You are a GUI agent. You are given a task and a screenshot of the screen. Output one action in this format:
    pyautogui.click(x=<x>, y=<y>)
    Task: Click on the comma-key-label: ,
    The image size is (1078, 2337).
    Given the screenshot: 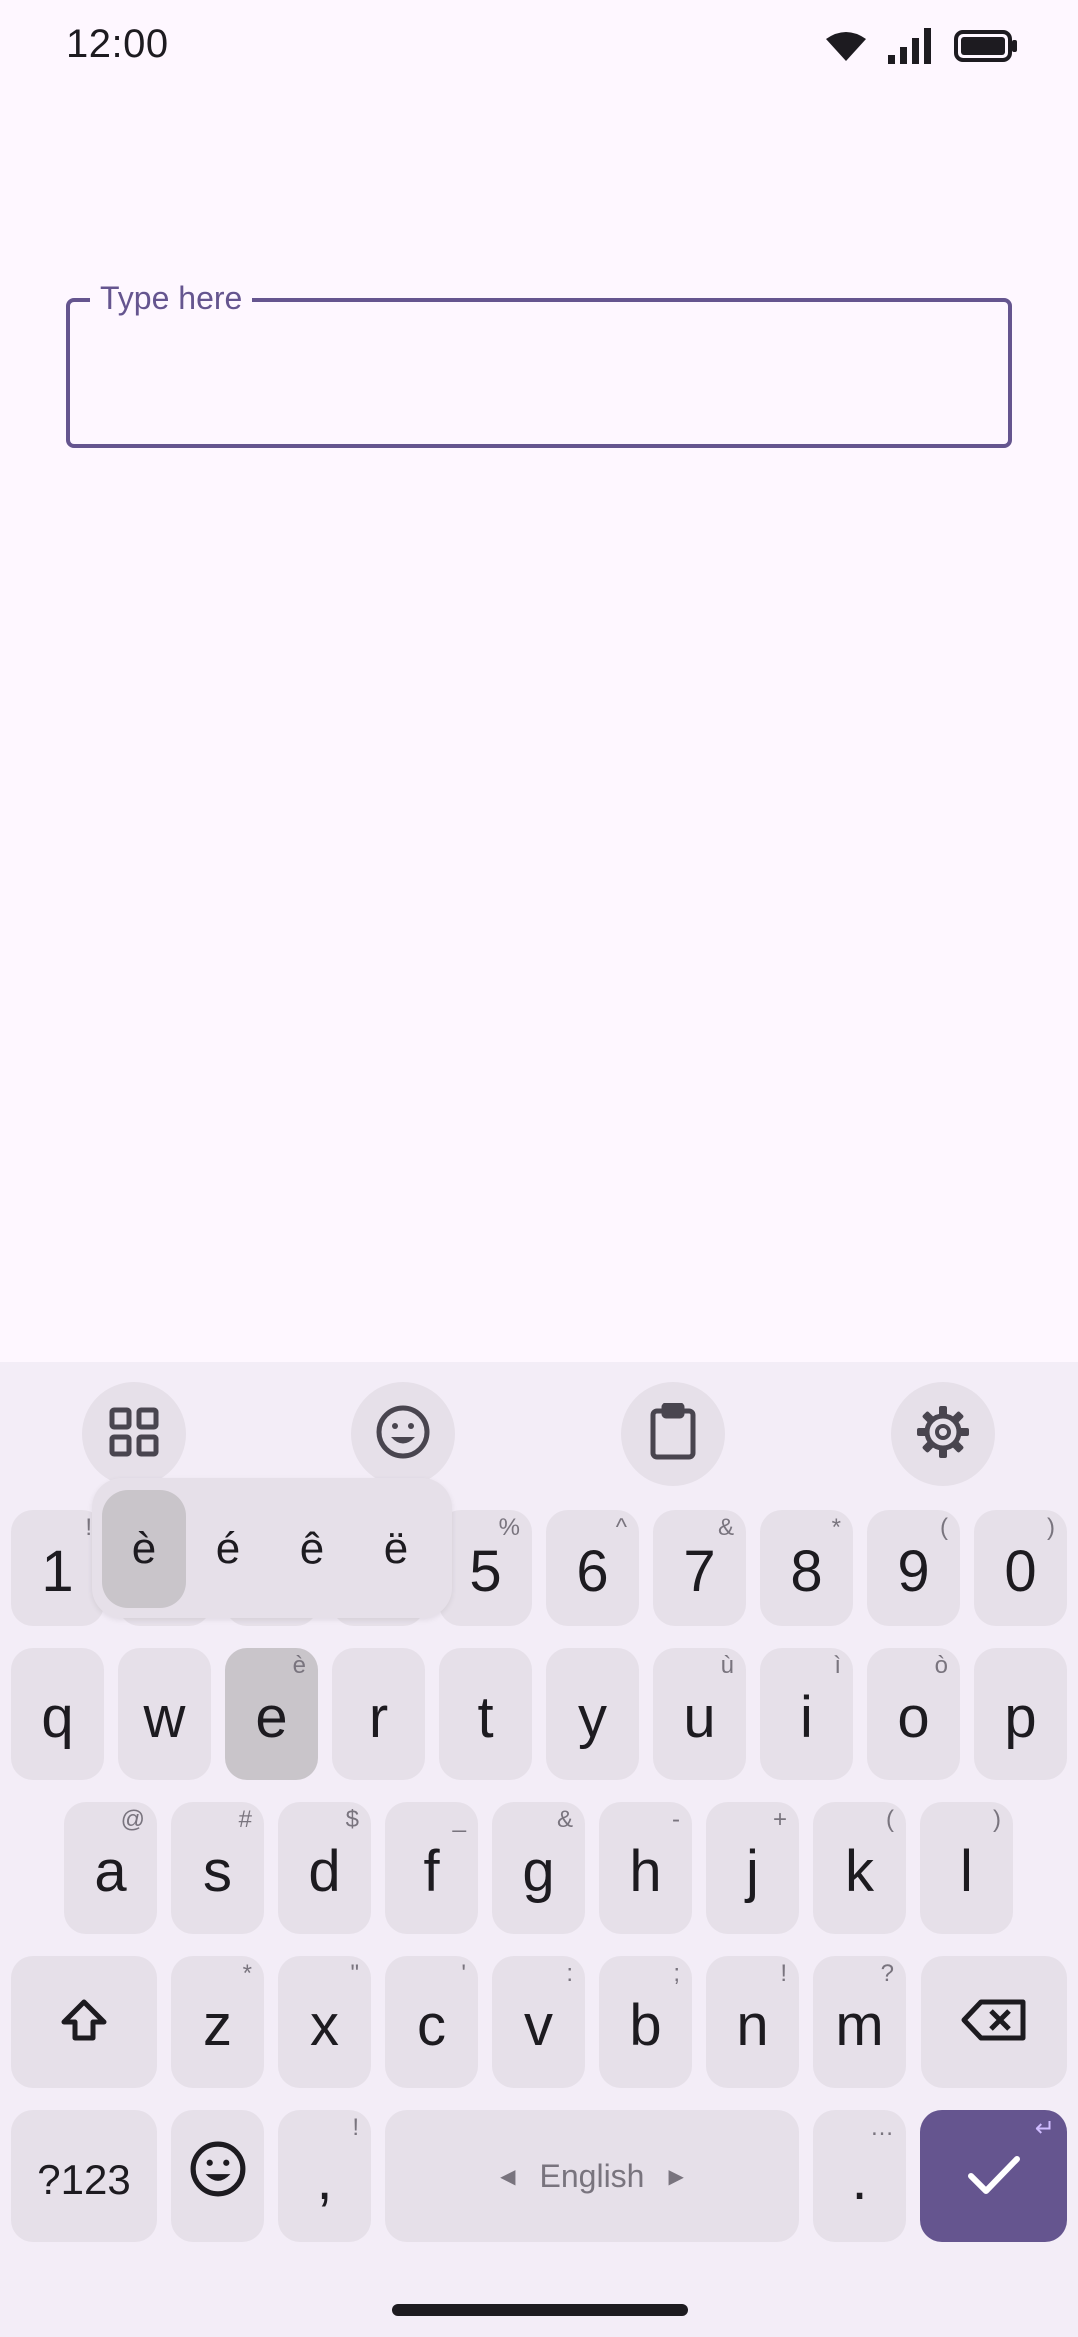 What is the action you would take?
    pyautogui.click(x=324, y=2179)
    